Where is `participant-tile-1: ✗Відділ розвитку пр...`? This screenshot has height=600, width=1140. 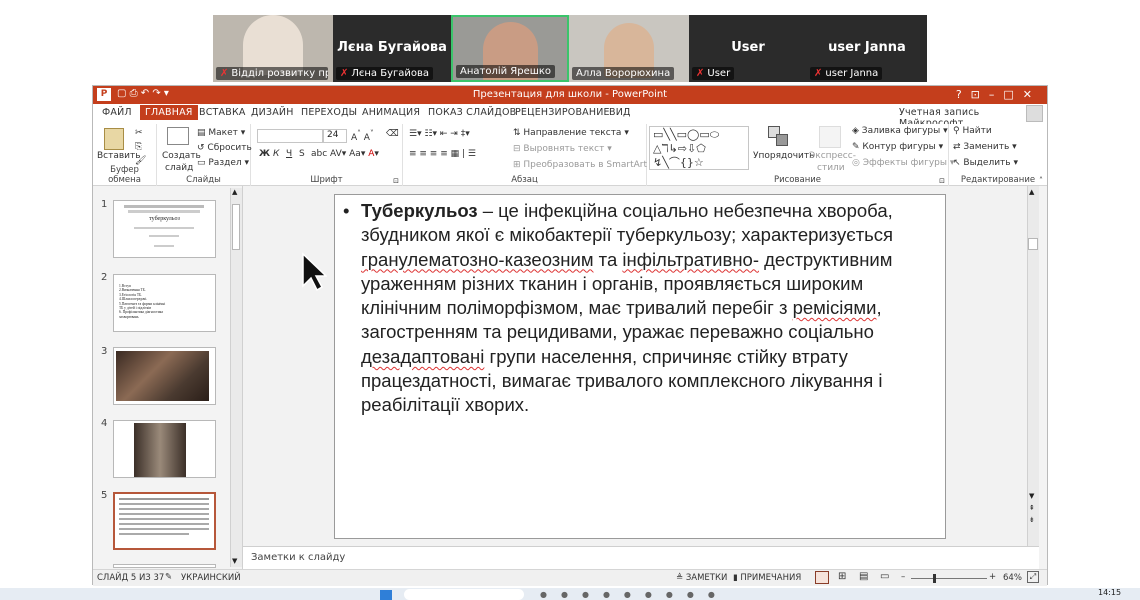 participant-tile-1: ✗Відділ розвитку пр... is located at coordinates (273, 48).